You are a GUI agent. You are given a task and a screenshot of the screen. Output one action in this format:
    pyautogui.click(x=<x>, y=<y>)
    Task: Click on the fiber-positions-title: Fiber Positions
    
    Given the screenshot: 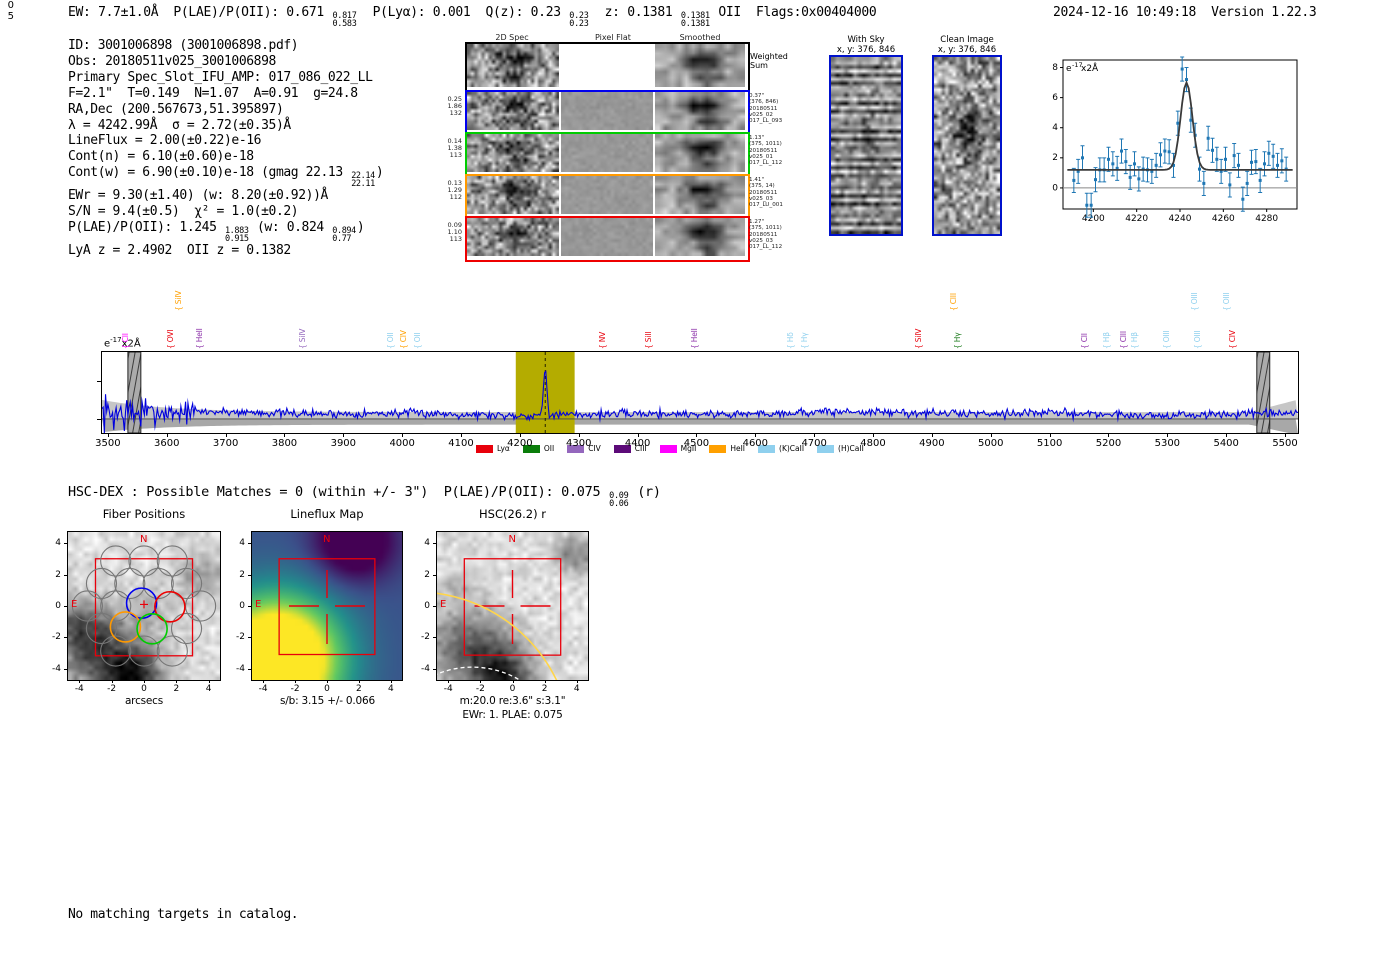 What is the action you would take?
    pyautogui.click(x=144, y=514)
    